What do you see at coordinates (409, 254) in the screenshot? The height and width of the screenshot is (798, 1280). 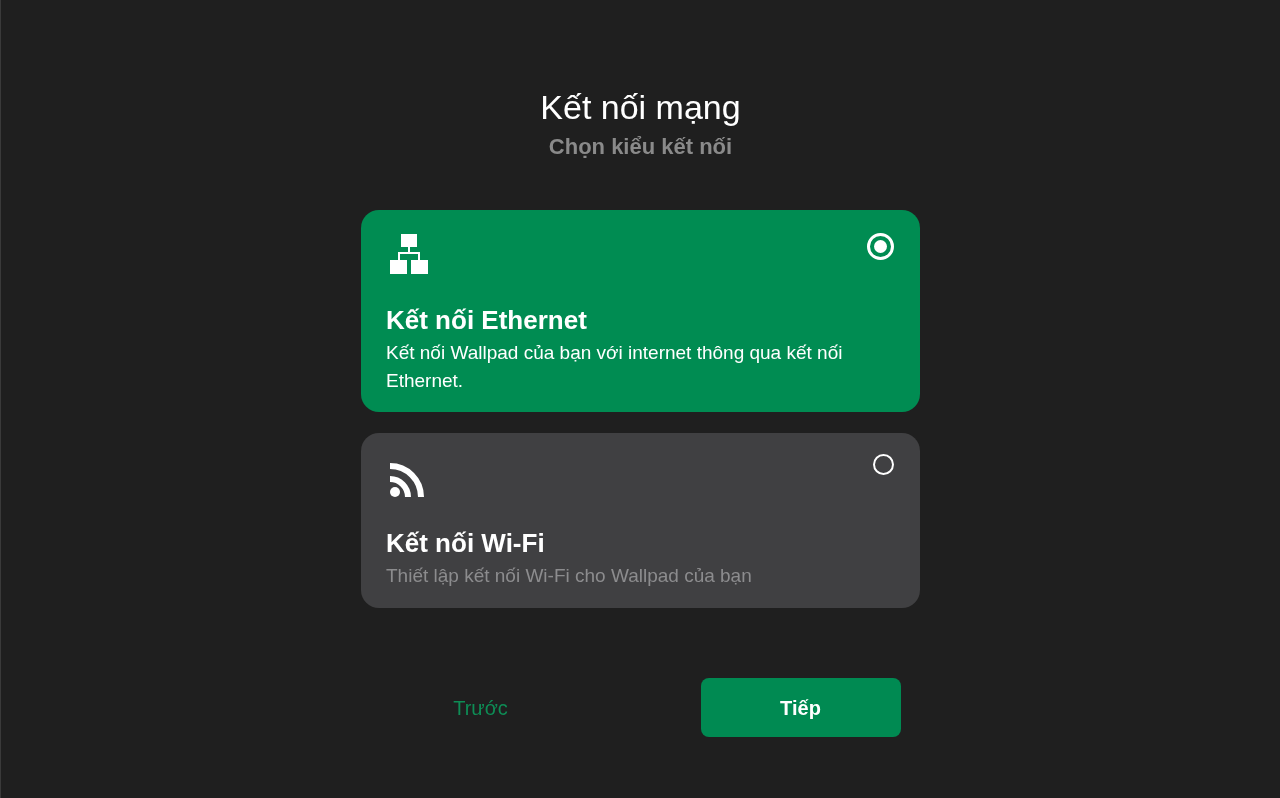 I see `network-tree-icon` at bounding box center [409, 254].